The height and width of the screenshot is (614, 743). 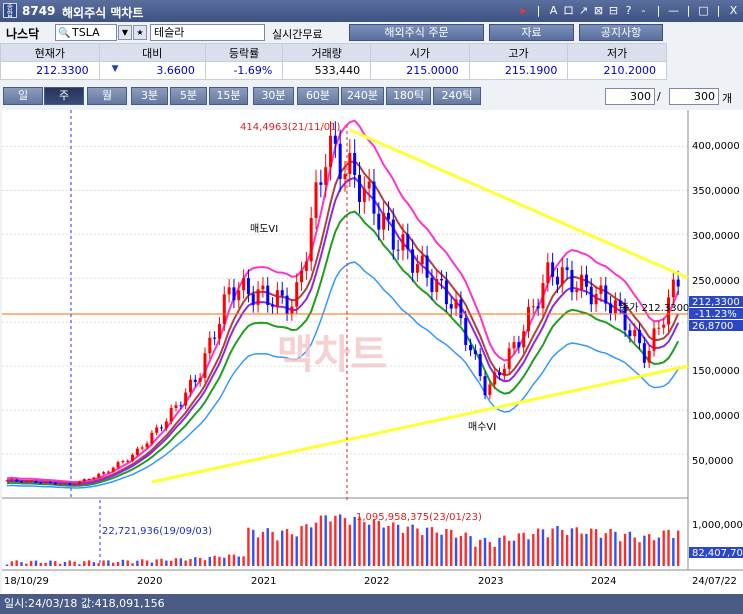 What do you see at coordinates (416, 32) in the screenshot?
I see `overseas-order-button: 해외주식 주문` at bounding box center [416, 32].